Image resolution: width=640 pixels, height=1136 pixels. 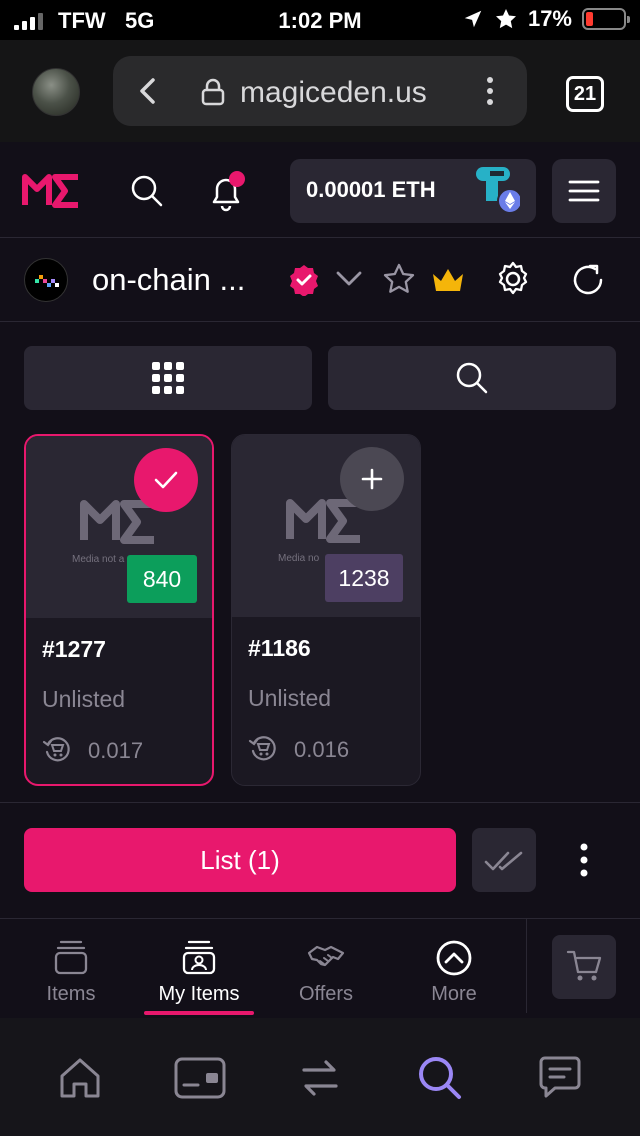 I want to click on selected-check-button, so click(x=166, y=480).